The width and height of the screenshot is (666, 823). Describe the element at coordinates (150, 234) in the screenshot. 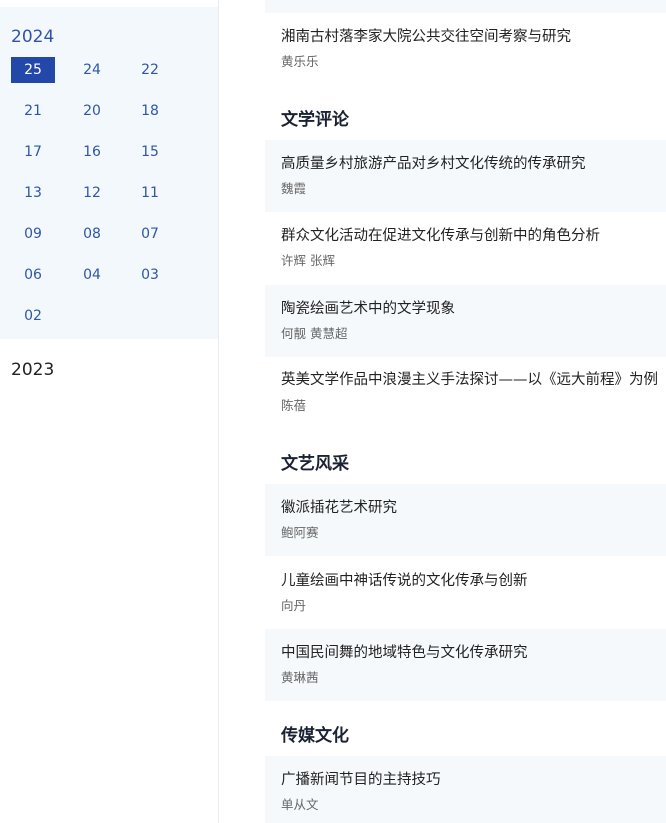

I see `issue-07-button: 07` at that location.